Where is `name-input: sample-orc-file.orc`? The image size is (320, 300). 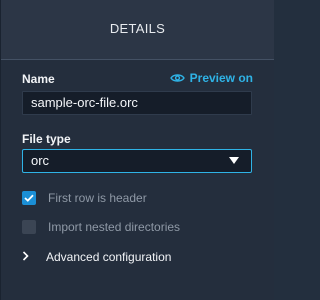
name-input: sample-orc-file.orc is located at coordinates (137, 103).